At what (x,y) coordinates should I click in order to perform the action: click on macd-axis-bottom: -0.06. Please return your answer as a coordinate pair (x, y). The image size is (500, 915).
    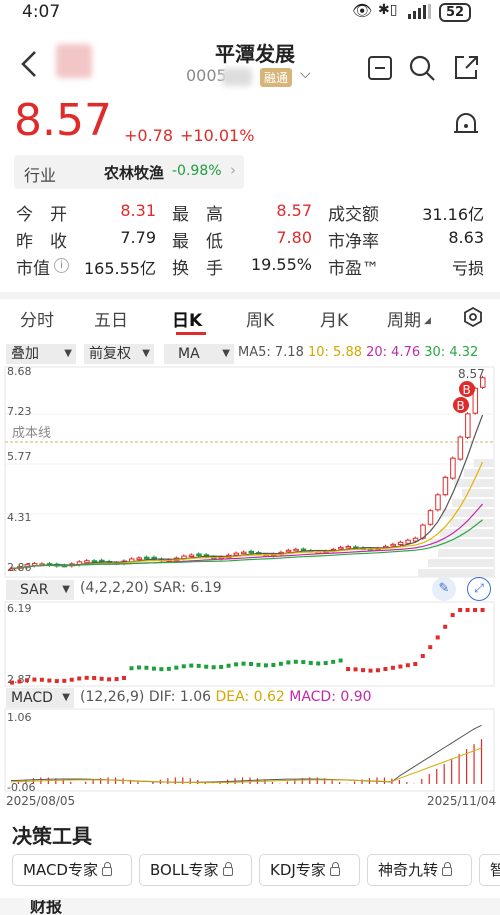
    Looking at the image, I should click on (21, 787).